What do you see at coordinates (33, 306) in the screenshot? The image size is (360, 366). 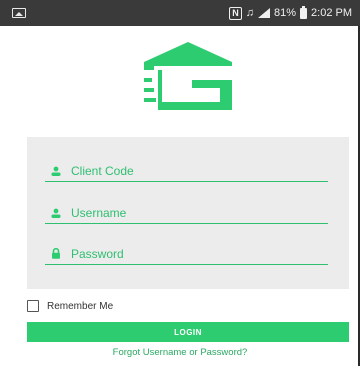 I see `remember-me-checkbox` at bounding box center [33, 306].